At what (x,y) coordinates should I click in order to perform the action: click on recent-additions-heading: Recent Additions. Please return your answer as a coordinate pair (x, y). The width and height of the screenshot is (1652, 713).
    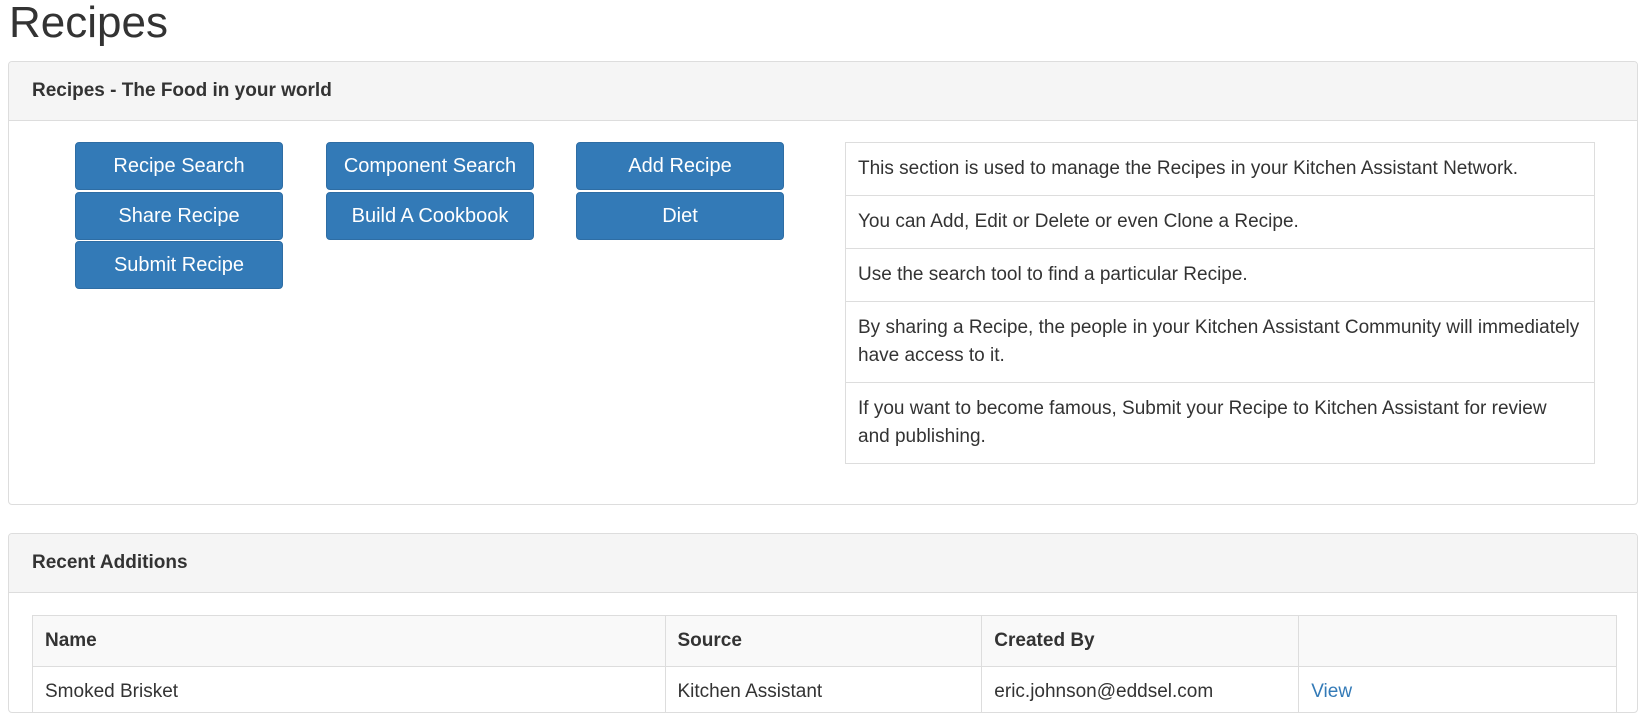
    Looking at the image, I should click on (823, 563).